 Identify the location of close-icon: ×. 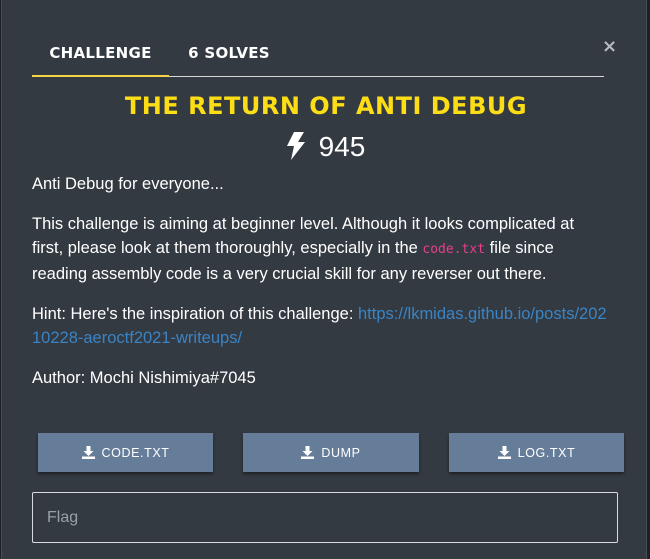
(609, 46).